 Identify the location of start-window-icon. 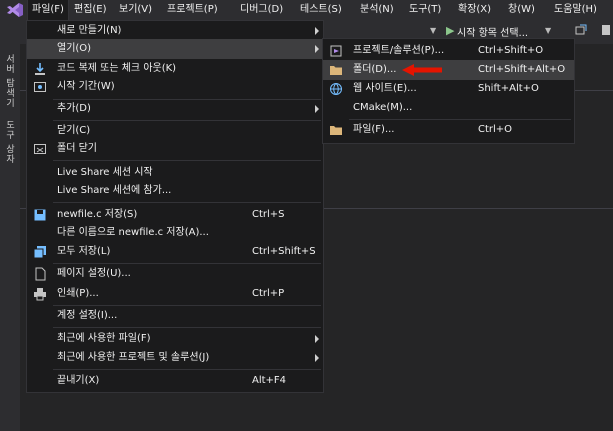
(40, 87).